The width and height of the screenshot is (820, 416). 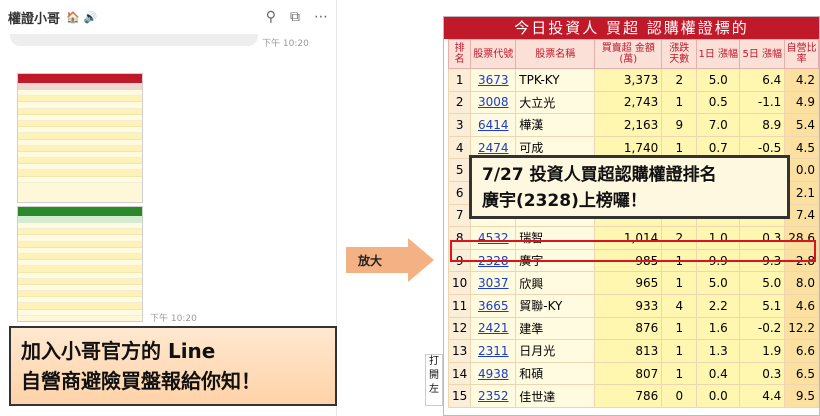 I want to click on cell-amt: 786, so click(x=628, y=396).